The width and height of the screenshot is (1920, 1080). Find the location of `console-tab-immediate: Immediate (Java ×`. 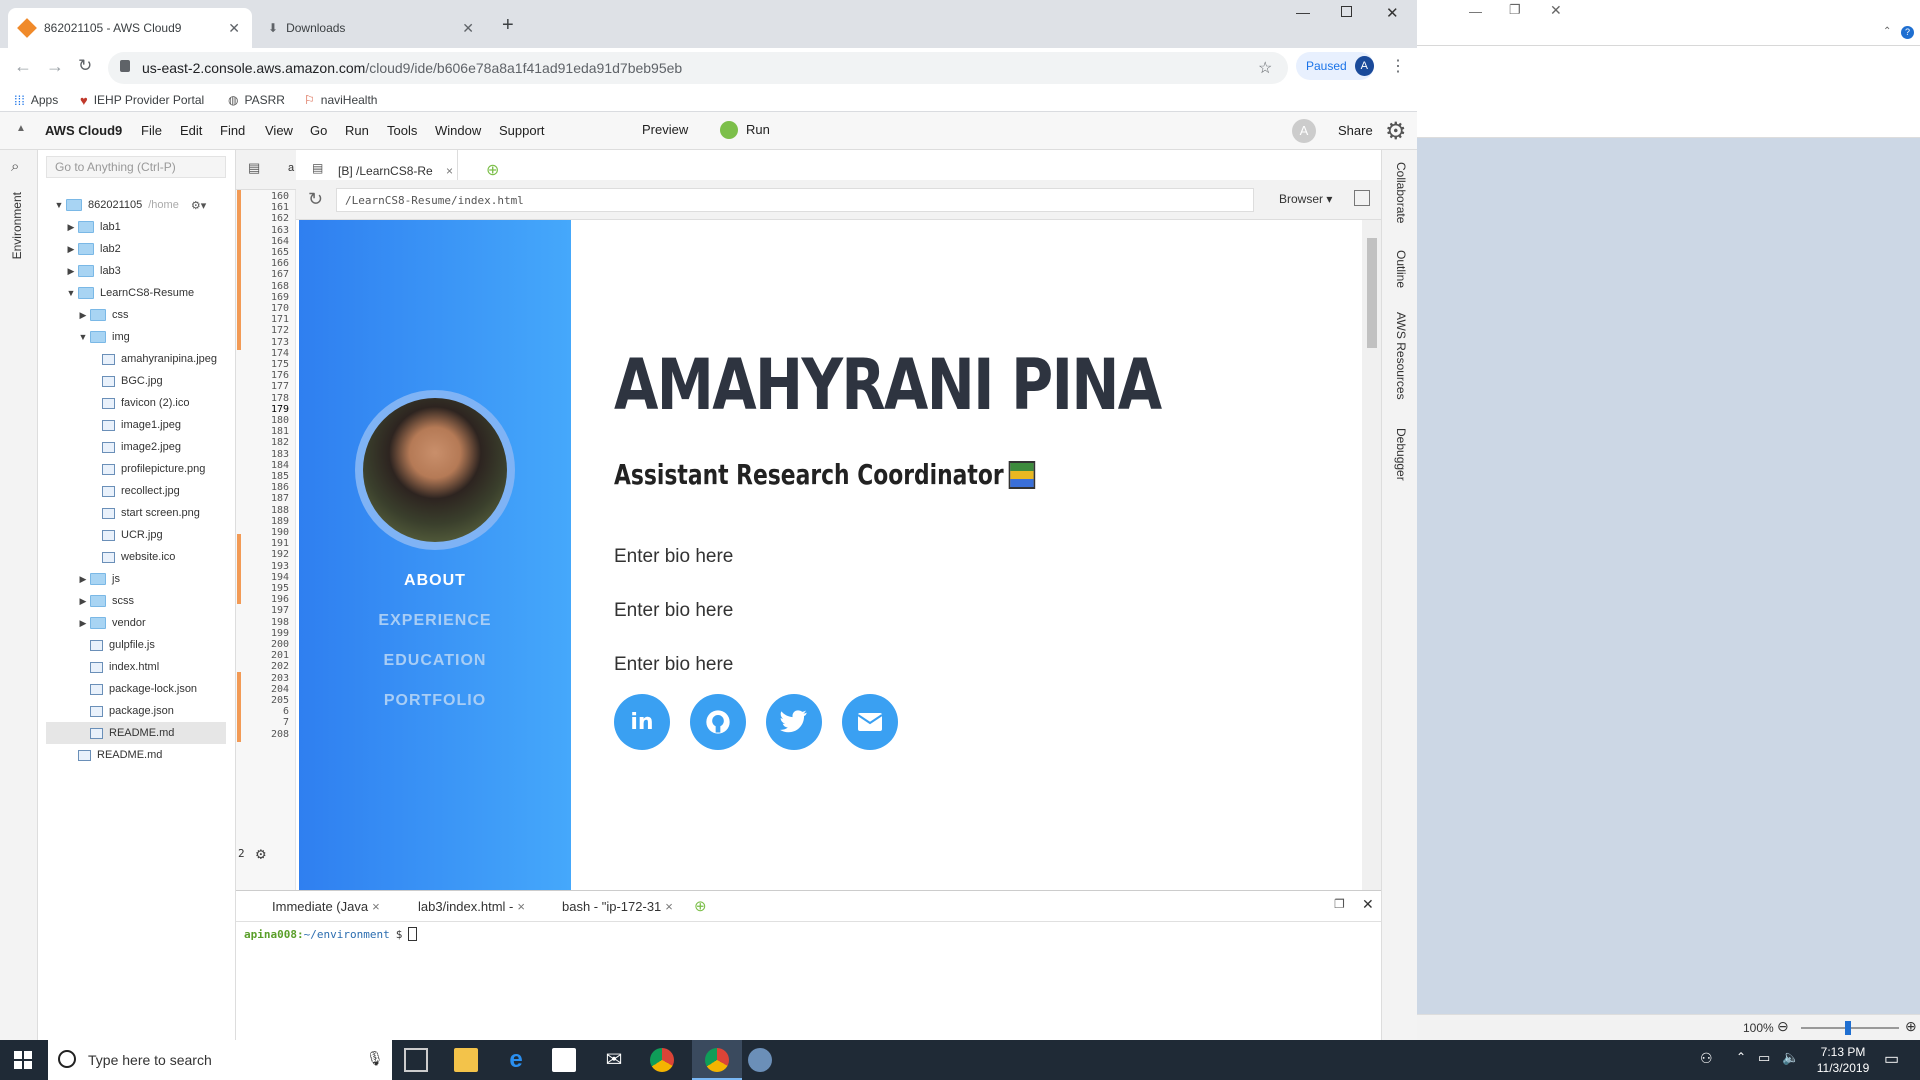

console-tab-immediate: Immediate (Java × is located at coordinates (326, 906).